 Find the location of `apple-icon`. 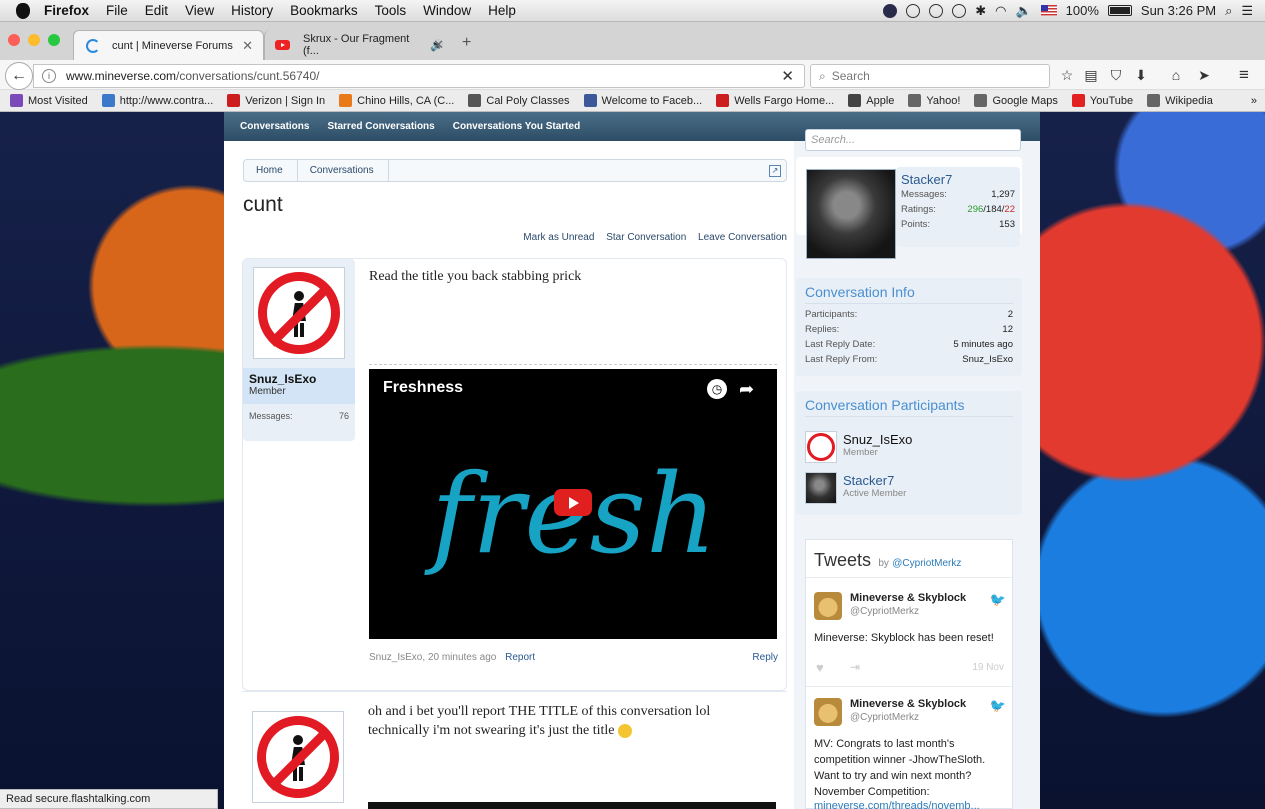

apple-icon is located at coordinates (23, 10).